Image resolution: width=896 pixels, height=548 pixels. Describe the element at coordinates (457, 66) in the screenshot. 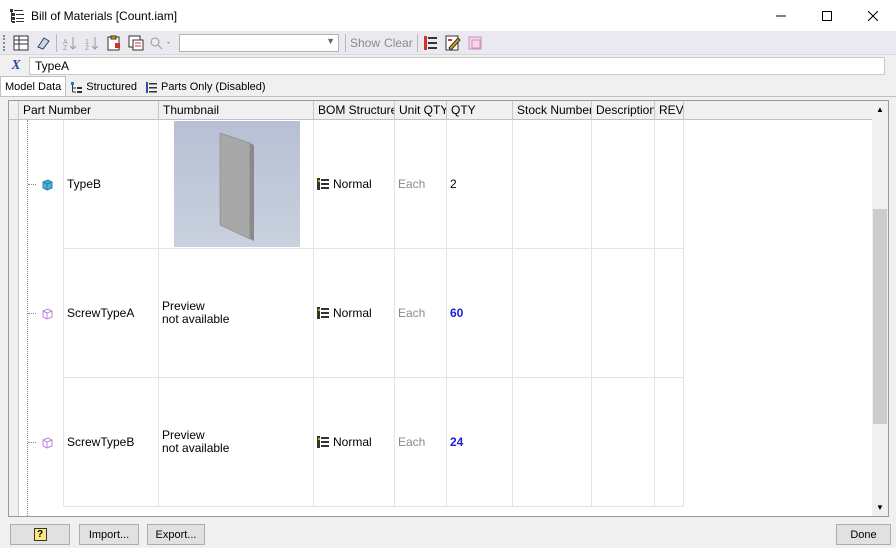

I see `name-field: TypeA` at that location.